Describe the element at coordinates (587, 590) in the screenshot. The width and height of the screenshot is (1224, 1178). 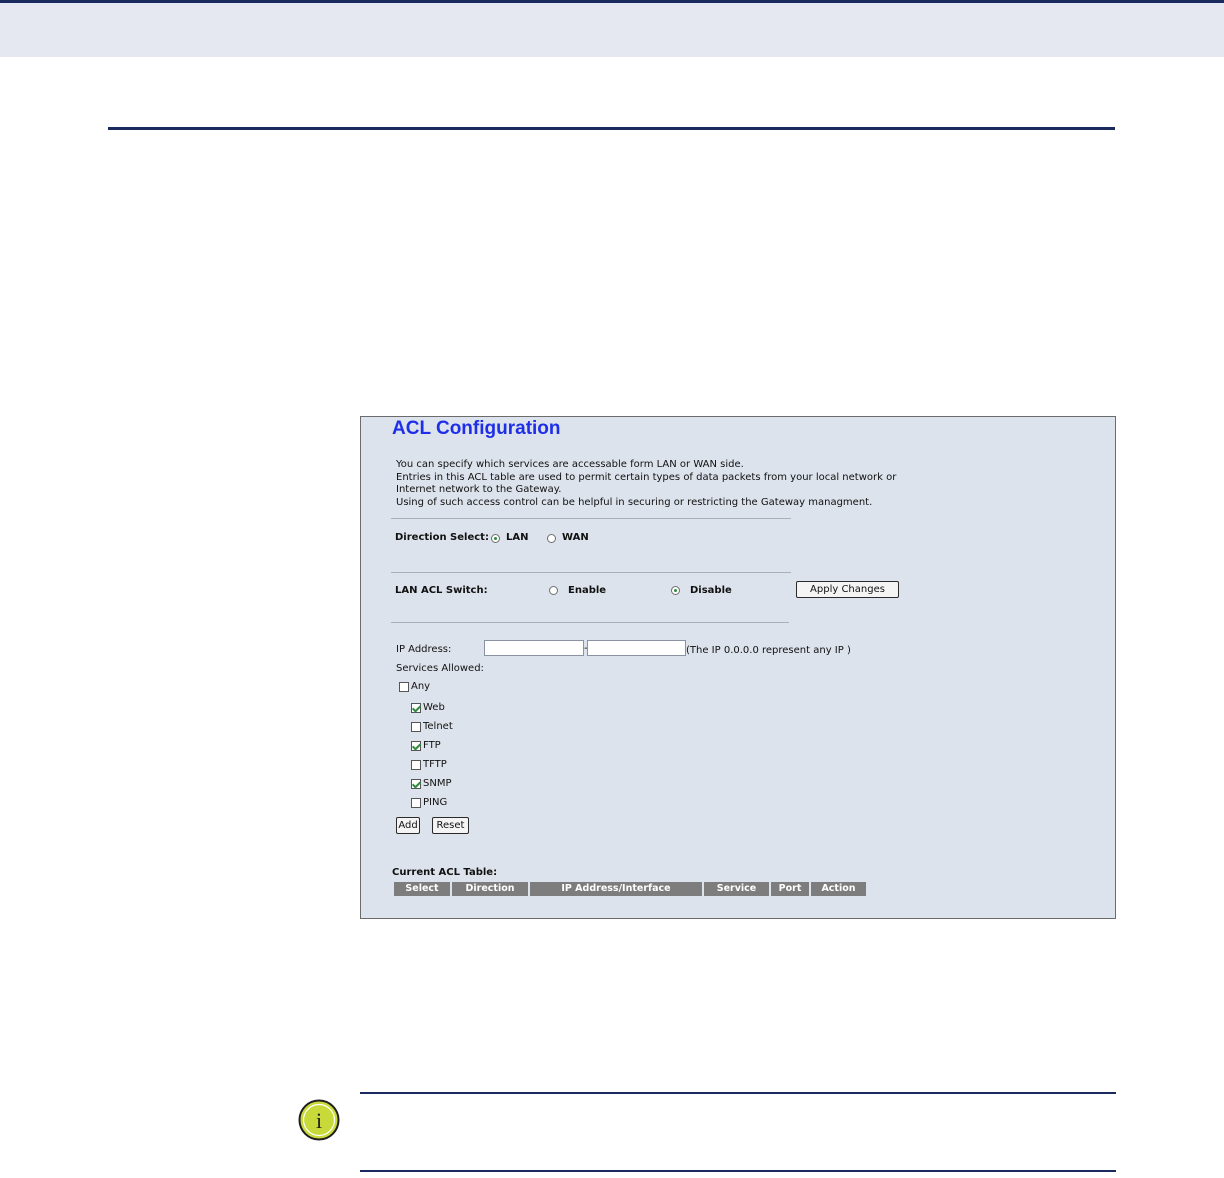
I see `acl-enable-label: Enable` at that location.